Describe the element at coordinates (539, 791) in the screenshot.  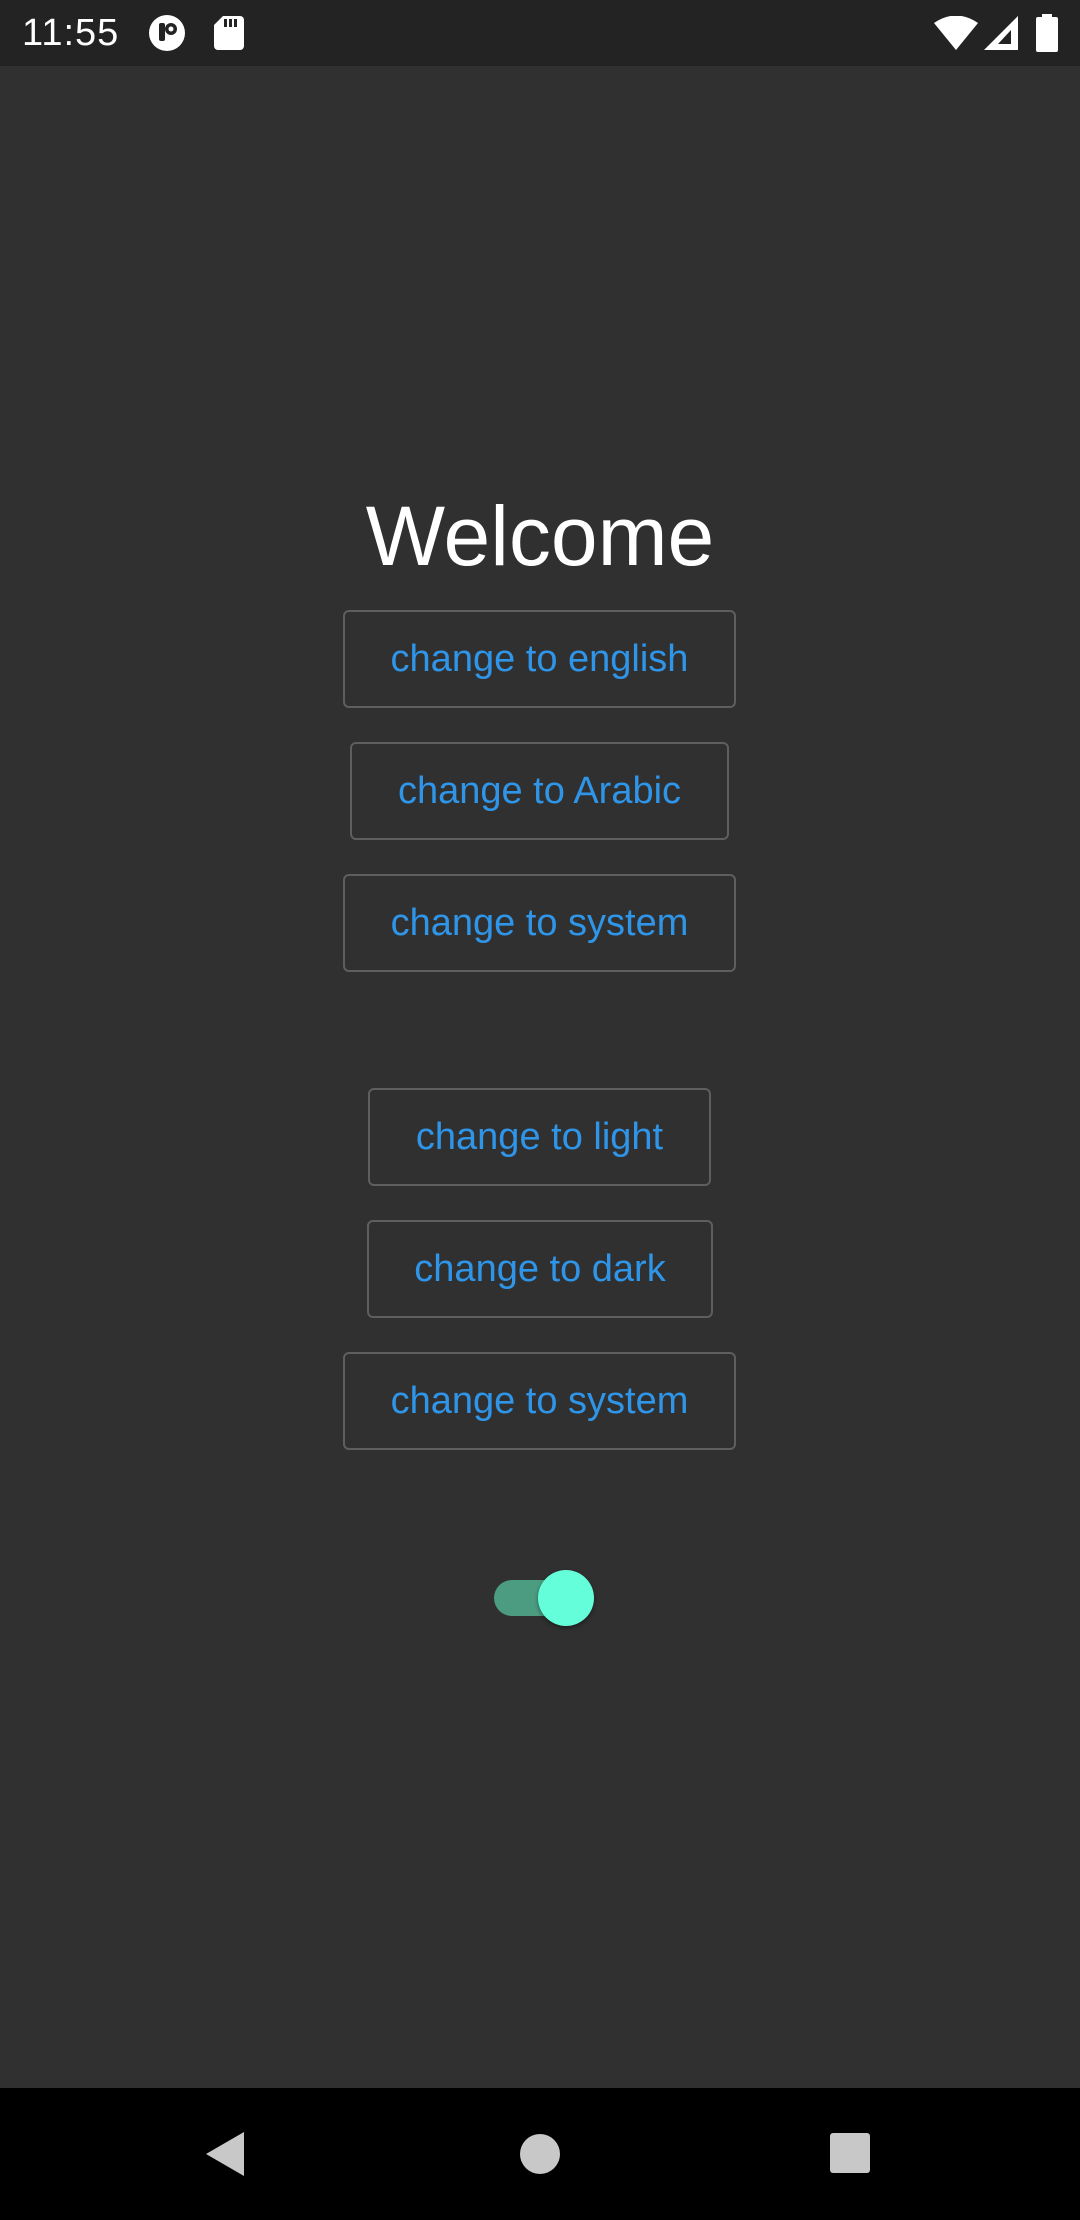
I see `change-to-arabic-button: change to Arabic` at that location.